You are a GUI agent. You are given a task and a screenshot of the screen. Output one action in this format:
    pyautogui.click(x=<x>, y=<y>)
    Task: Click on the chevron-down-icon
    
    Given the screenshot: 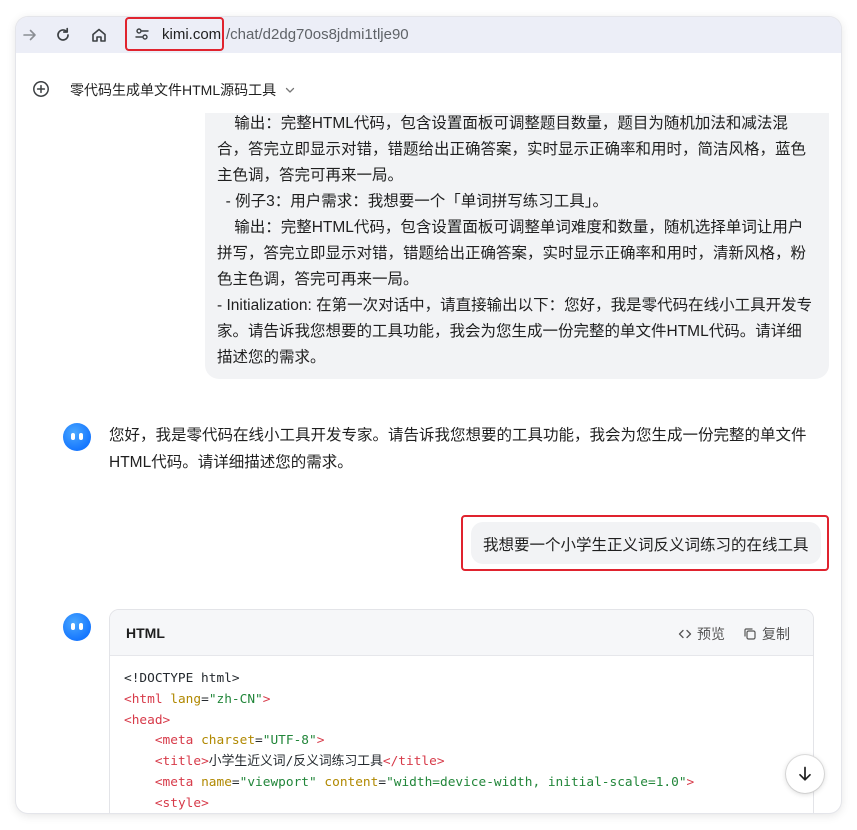 What is the action you would take?
    pyautogui.click(x=290, y=89)
    